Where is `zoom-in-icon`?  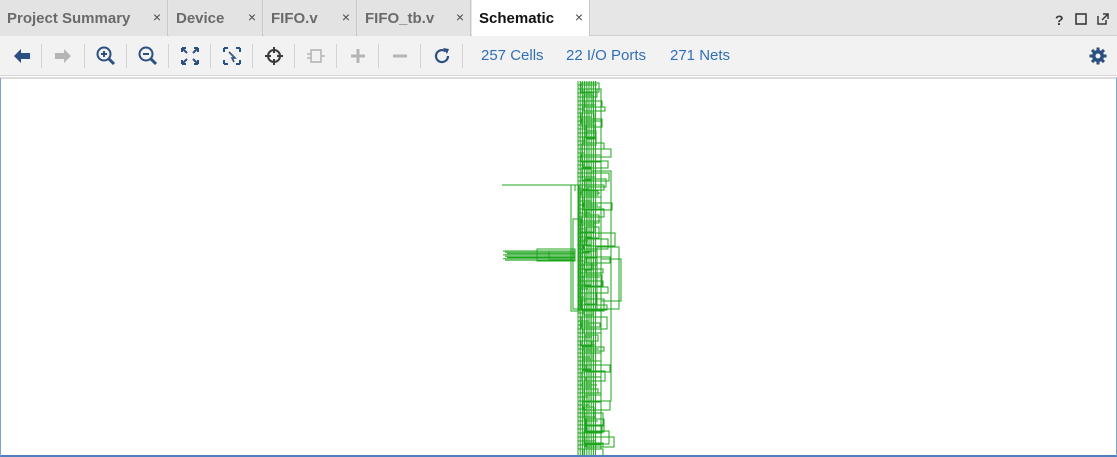
zoom-in-icon is located at coordinates (106, 56).